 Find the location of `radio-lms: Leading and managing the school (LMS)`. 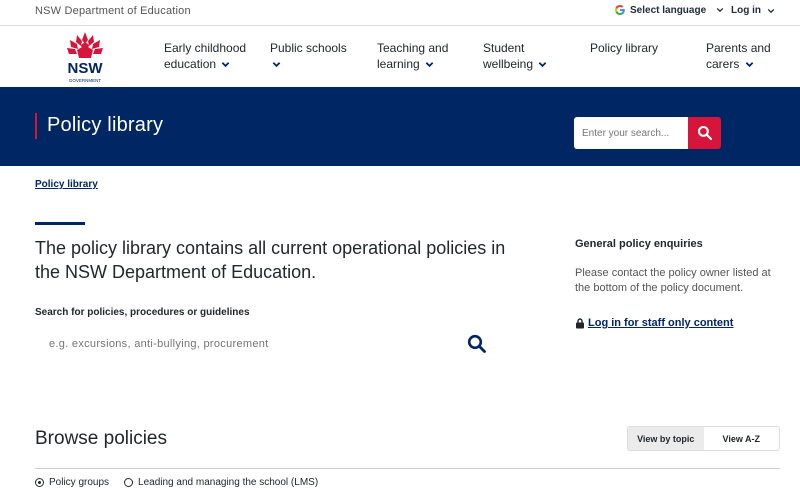

radio-lms: Leading and managing the school (LMS) is located at coordinates (221, 482).